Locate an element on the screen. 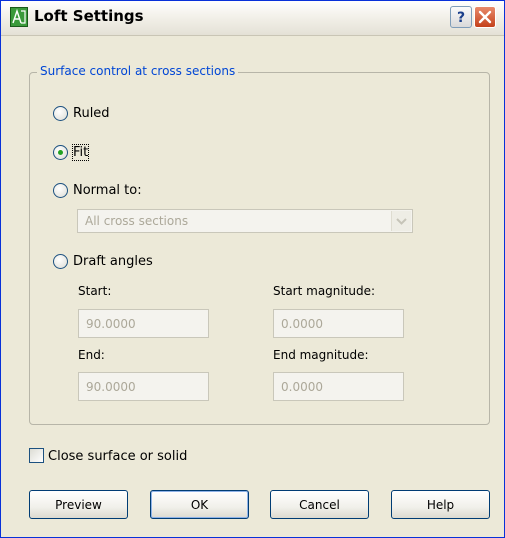 The width and height of the screenshot is (505, 538). help-button: Help is located at coordinates (440, 504).